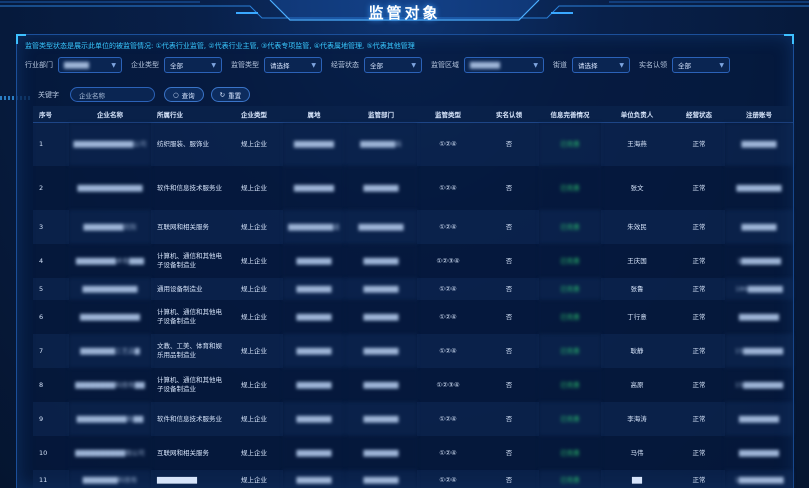 The image size is (809, 488). What do you see at coordinates (51, 419) in the screenshot?
I see `cell-no: 9` at bounding box center [51, 419].